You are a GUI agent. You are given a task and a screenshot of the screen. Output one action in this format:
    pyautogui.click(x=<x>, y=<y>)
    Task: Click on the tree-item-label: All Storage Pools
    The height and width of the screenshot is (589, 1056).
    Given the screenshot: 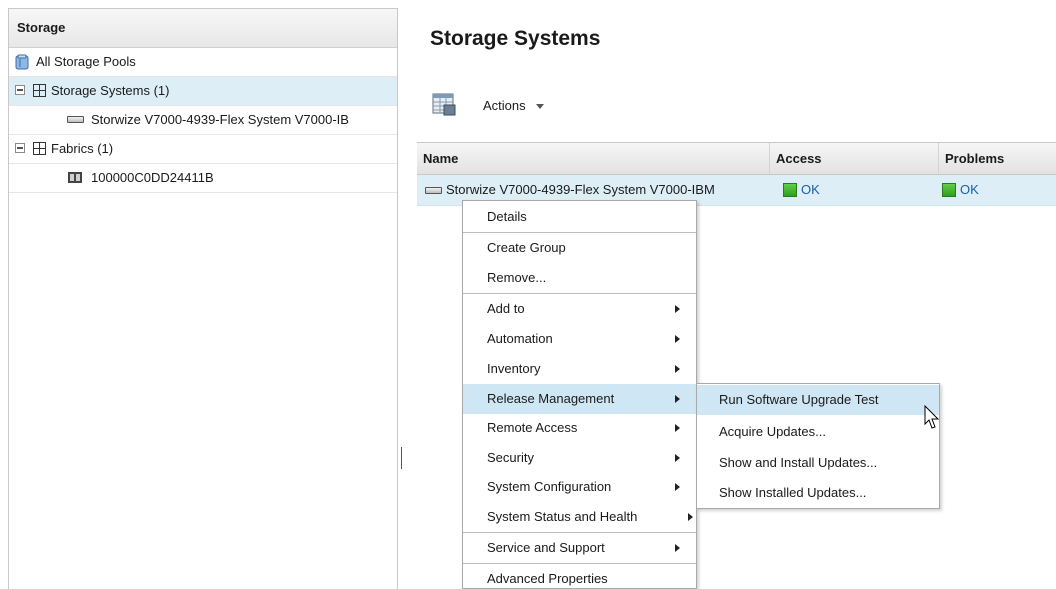 What is the action you would take?
    pyautogui.click(x=86, y=61)
    